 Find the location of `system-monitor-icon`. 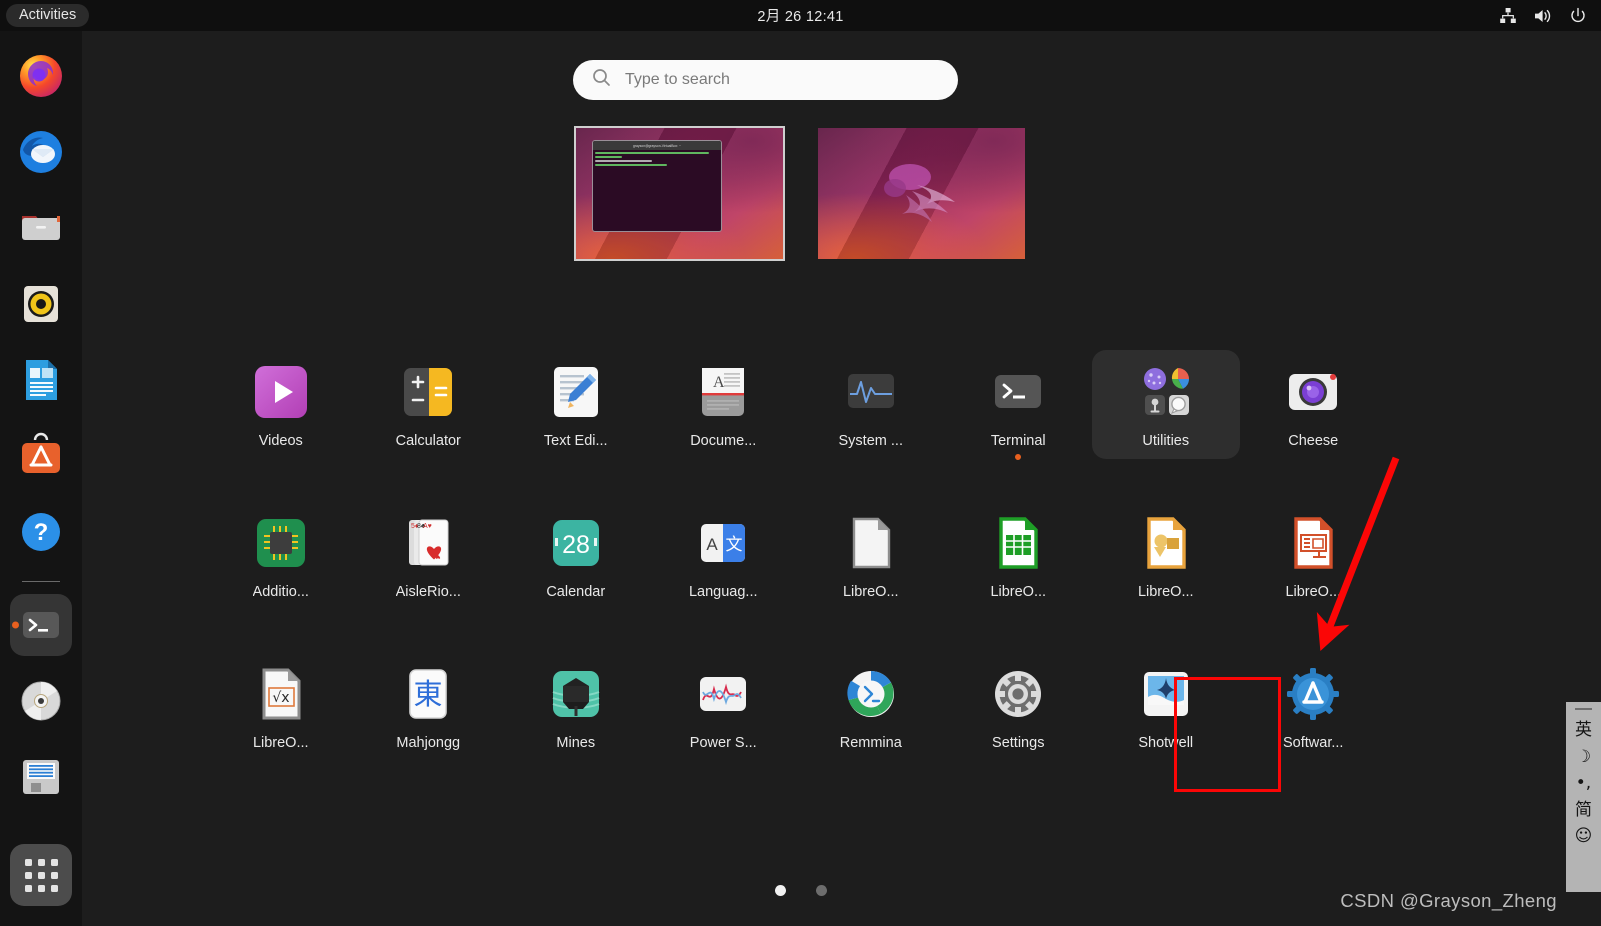

system-monitor-icon is located at coordinates (871, 392).